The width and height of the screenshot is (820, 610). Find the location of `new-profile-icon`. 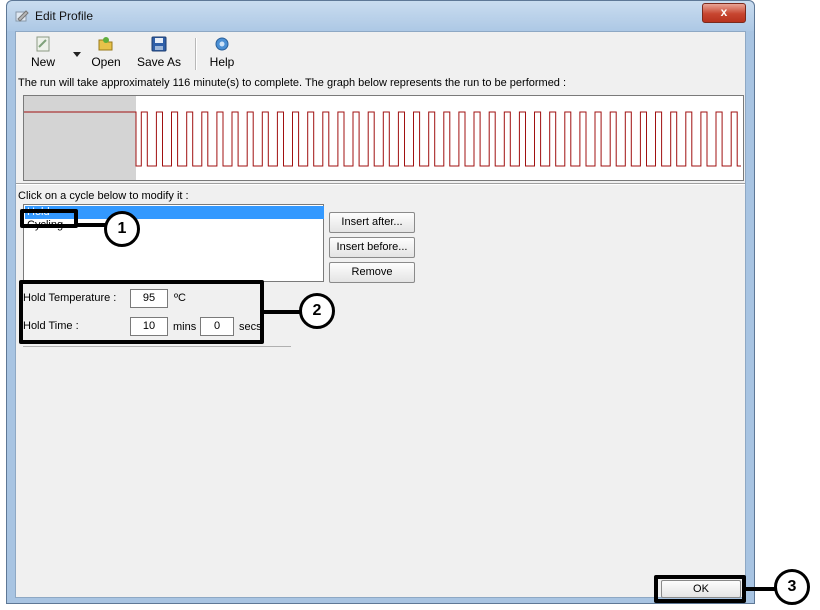

new-profile-icon is located at coordinates (43, 44).